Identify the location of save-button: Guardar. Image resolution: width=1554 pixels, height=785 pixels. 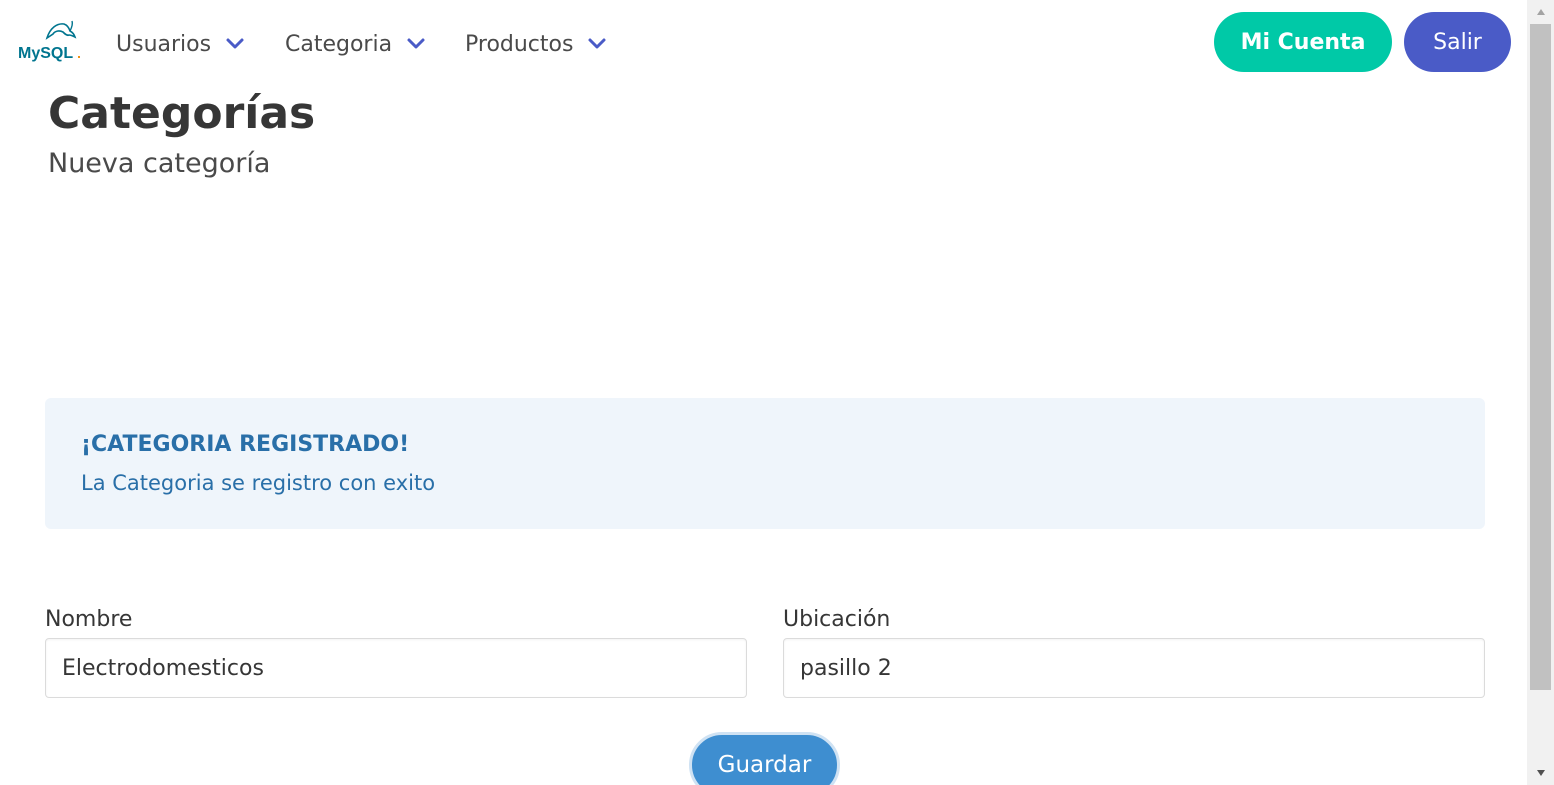
(764, 758).